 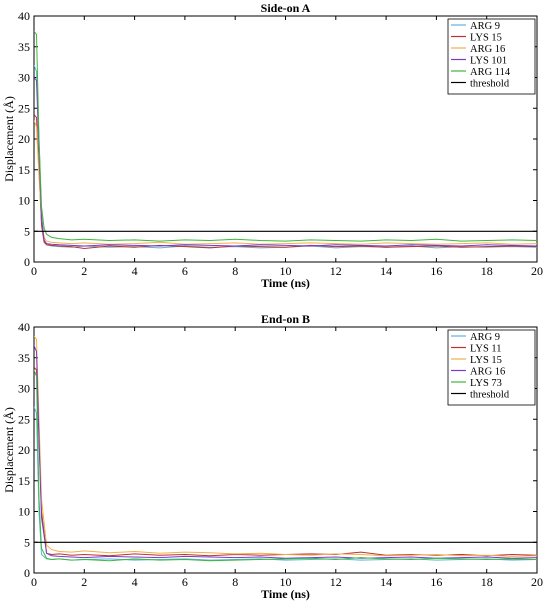 What do you see at coordinates (486, 349) in the screenshot?
I see `legend-label: LYS 11` at bounding box center [486, 349].